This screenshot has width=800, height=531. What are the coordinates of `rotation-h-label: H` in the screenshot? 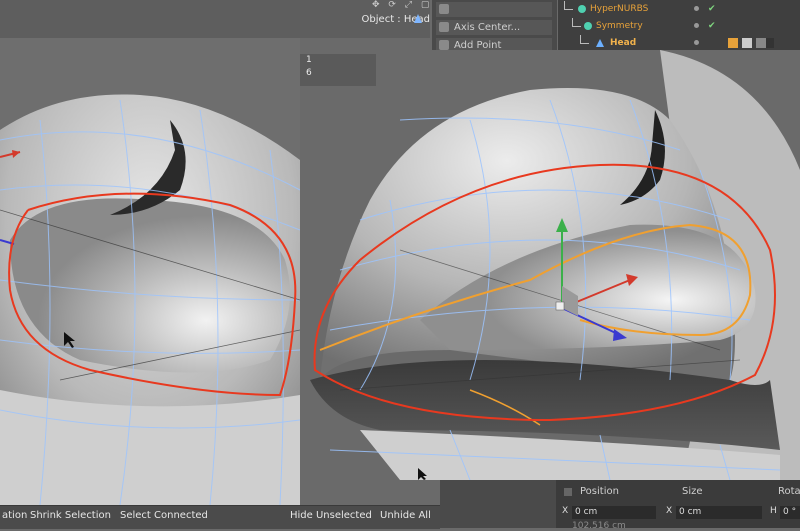 It's located at (773, 511).